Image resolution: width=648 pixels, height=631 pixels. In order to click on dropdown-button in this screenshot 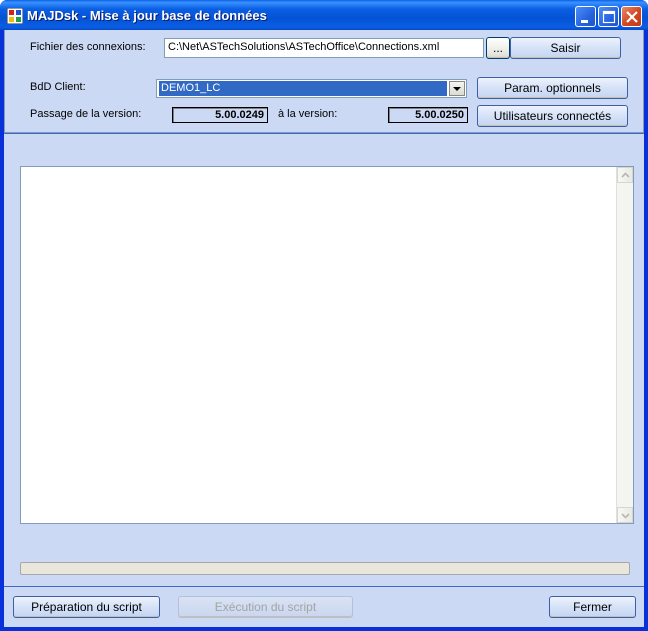, I will do `click(457, 88)`.